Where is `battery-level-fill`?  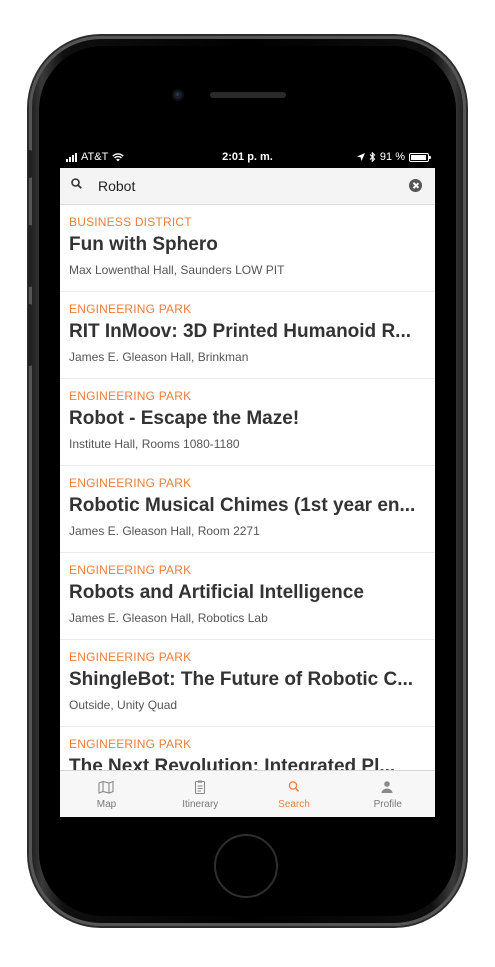
battery-level-fill is located at coordinates (418, 157).